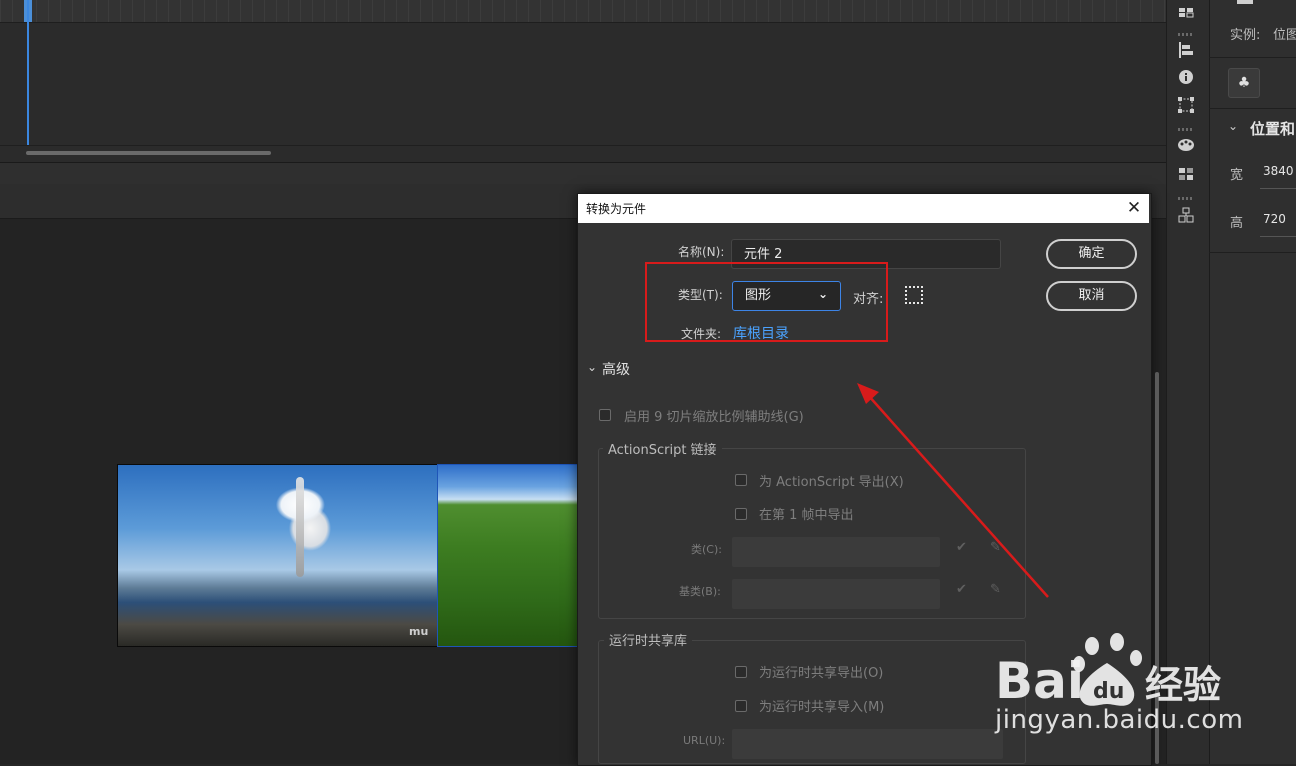 This screenshot has width=1296, height=766. Describe the element at coordinates (1237, 175) in the screenshot. I see `width-label: 宽` at that location.